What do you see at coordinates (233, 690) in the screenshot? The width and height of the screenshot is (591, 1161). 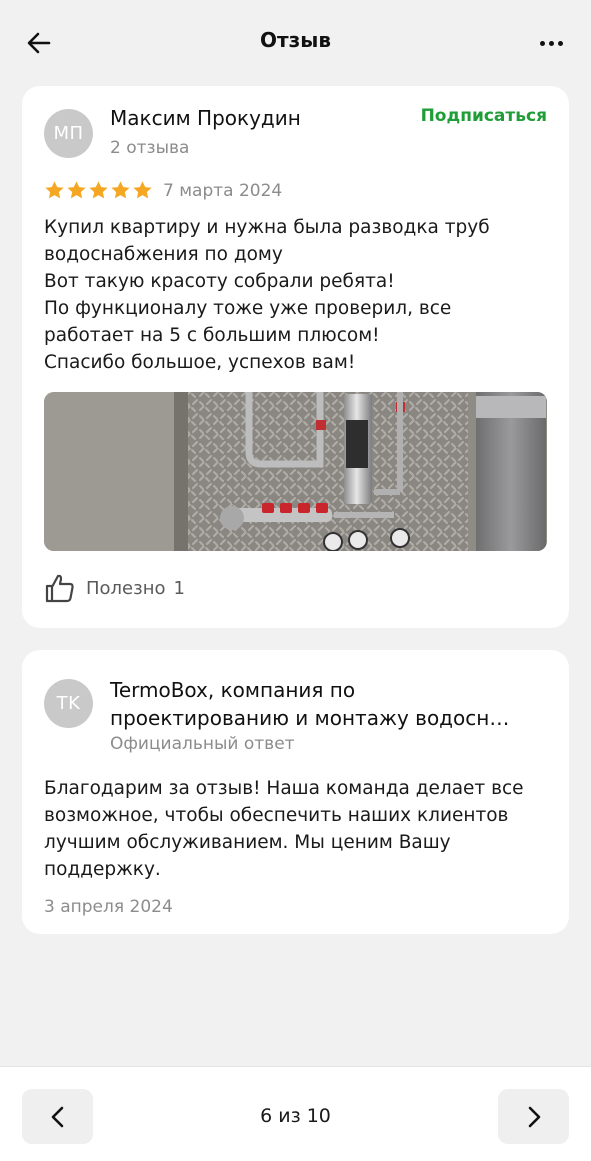 I see `reply-author-line: TermoBox, компания по` at bounding box center [233, 690].